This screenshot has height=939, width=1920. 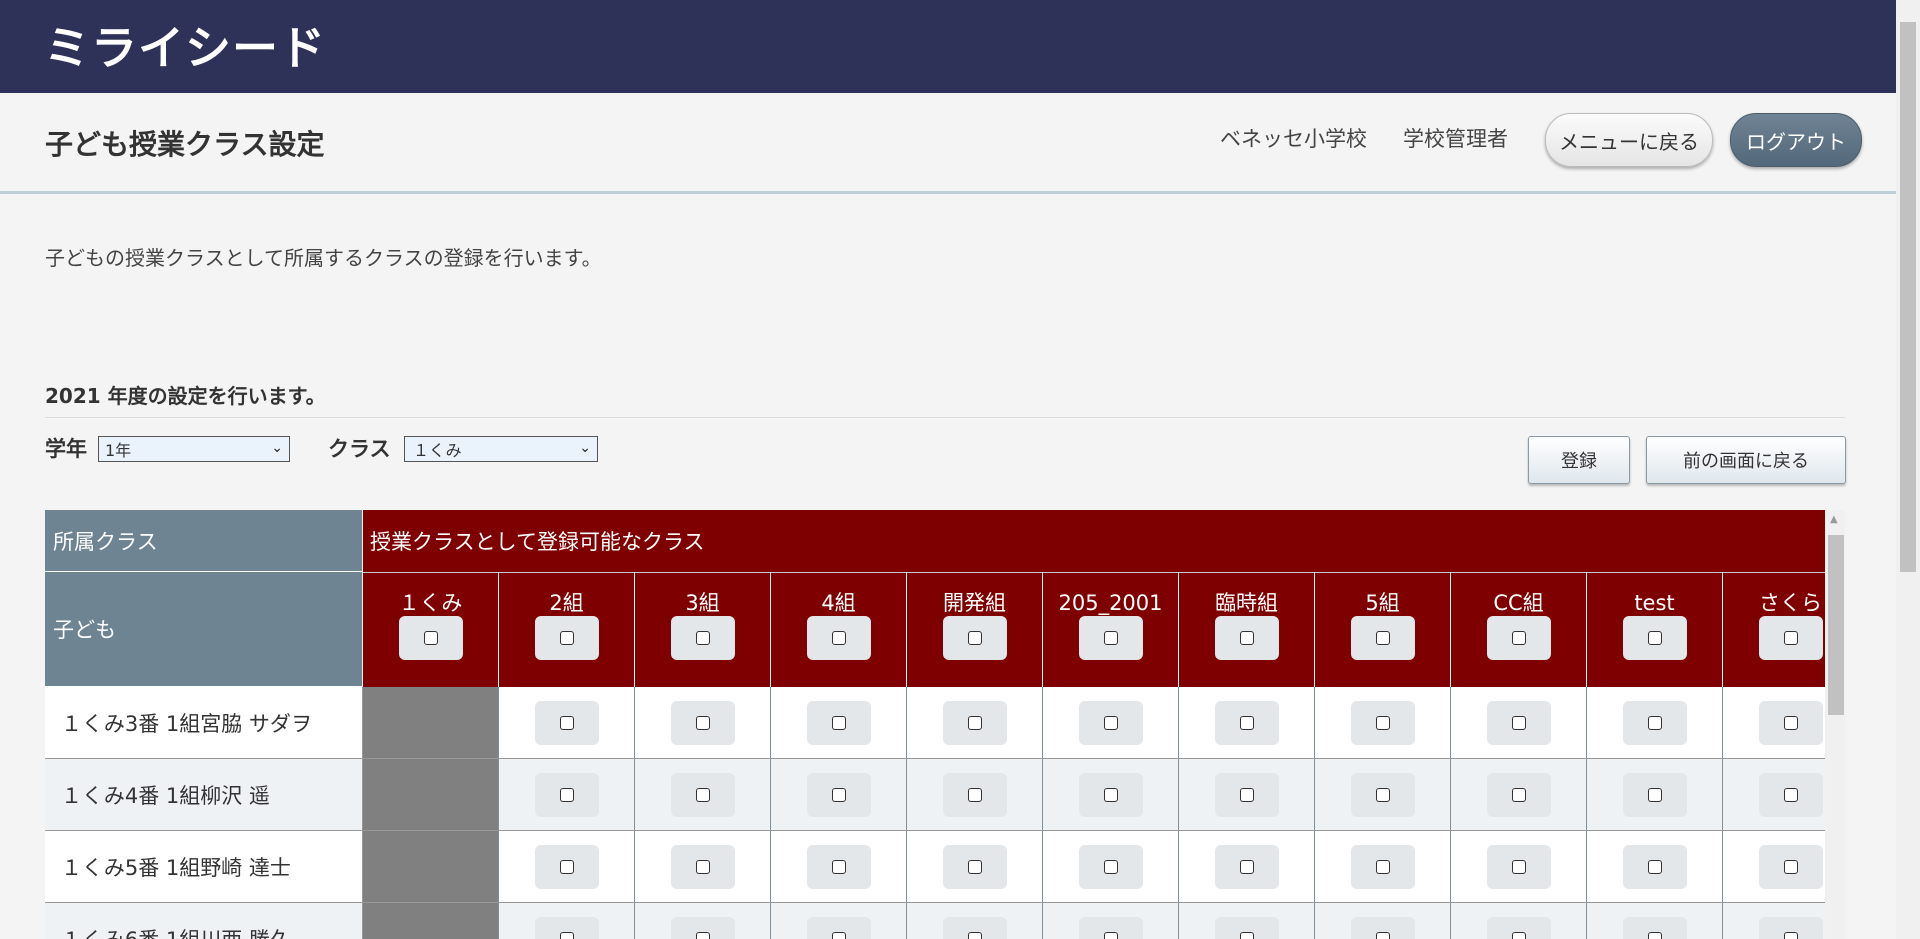 What do you see at coordinates (1834, 519) in the screenshot?
I see `scroll-up-icon: ▲` at bounding box center [1834, 519].